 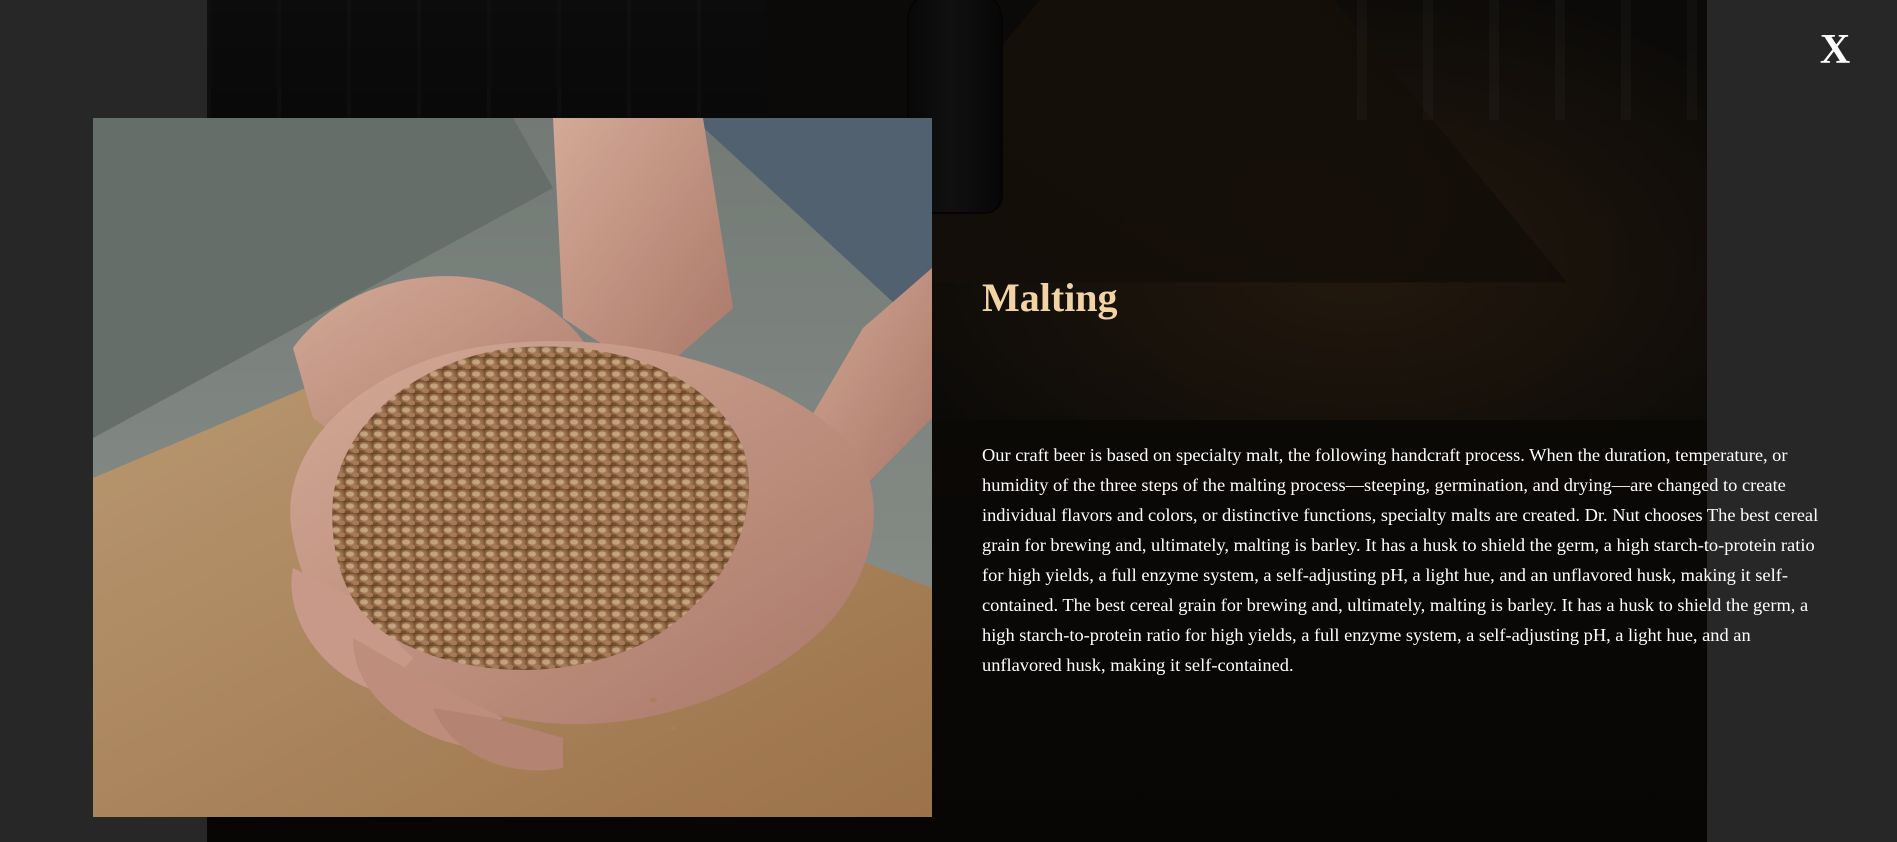 I want to click on section-title: Malting, so click(x=1050, y=297).